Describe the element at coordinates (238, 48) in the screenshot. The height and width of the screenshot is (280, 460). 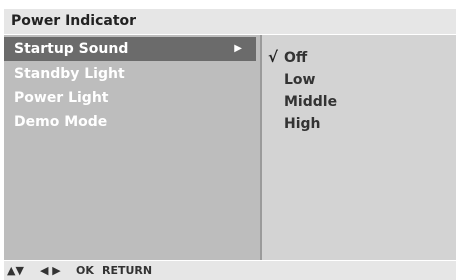
I see `submenu-arrow-icon: ▶` at that location.